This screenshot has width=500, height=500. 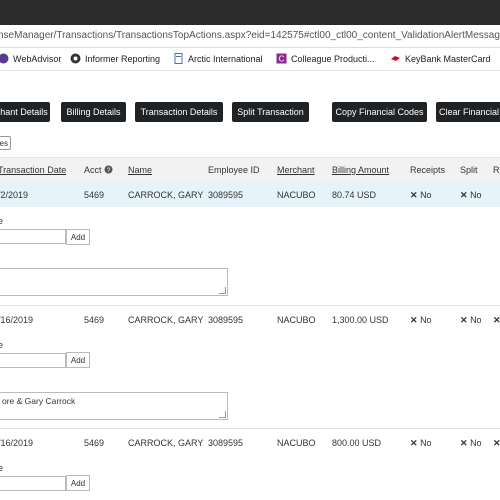 I want to click on cell-amount: 80.74 USD, so click(x=354, y=195).